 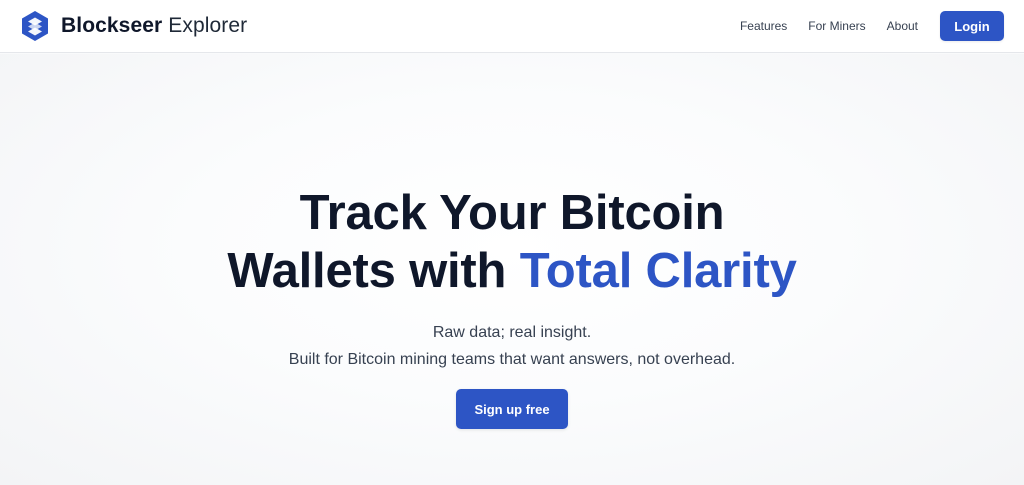 What do you see at coordinates (763, 26) in the screenshot?
I see `nav-link-features: Features` at bounding box center [763, 26].